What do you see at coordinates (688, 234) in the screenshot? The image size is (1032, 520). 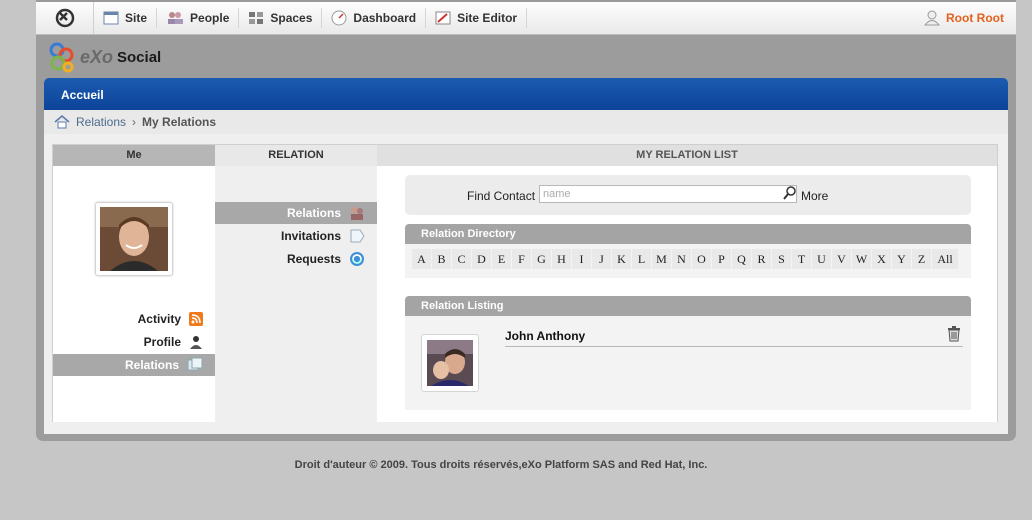 I see `relation-directory-header: Relation Directory` at bounding box center [688, 234].